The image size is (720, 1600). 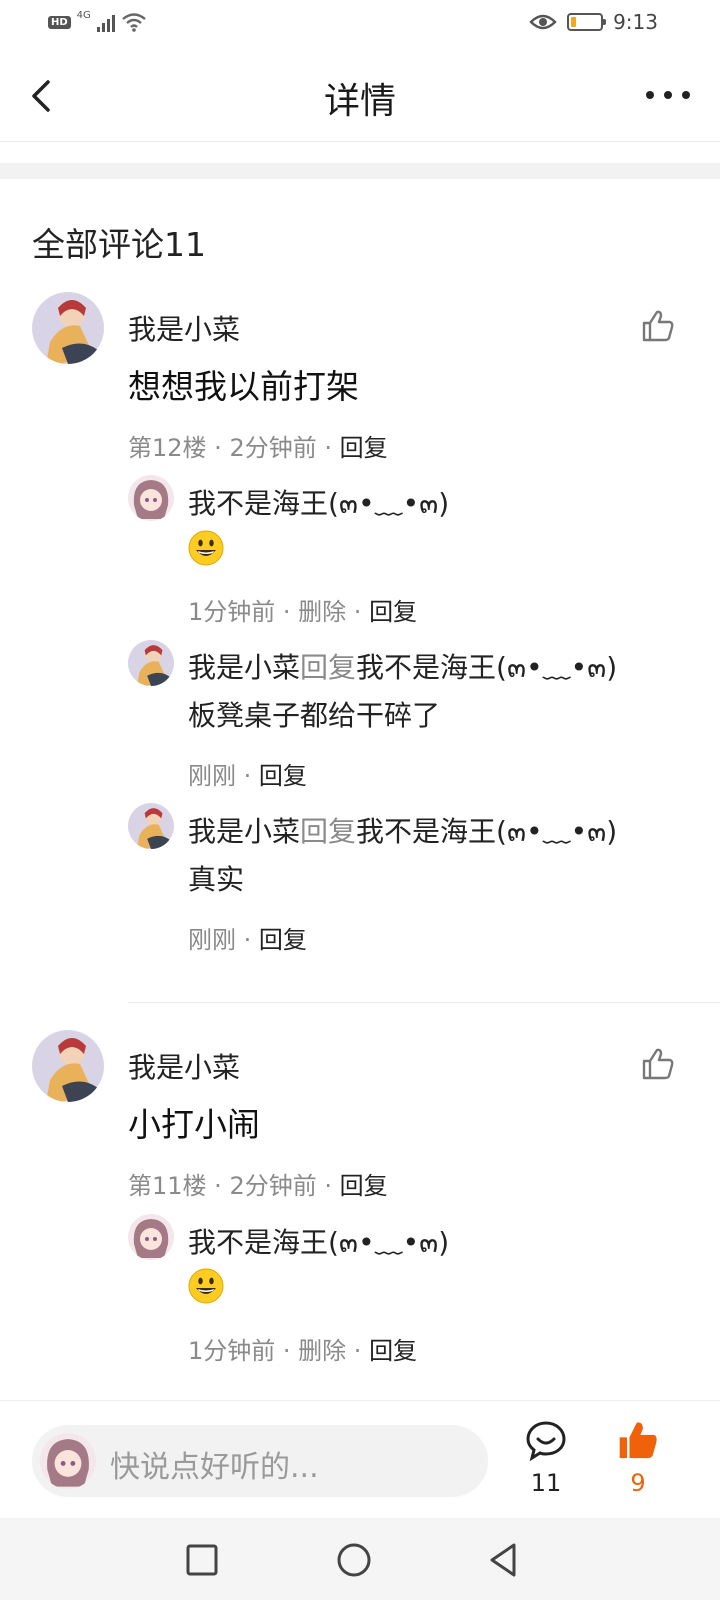 What do you see at coordinates (167, 448) in the screenshot?
I see `comment-floor: 第12楼` at bounding box center [167, 448].